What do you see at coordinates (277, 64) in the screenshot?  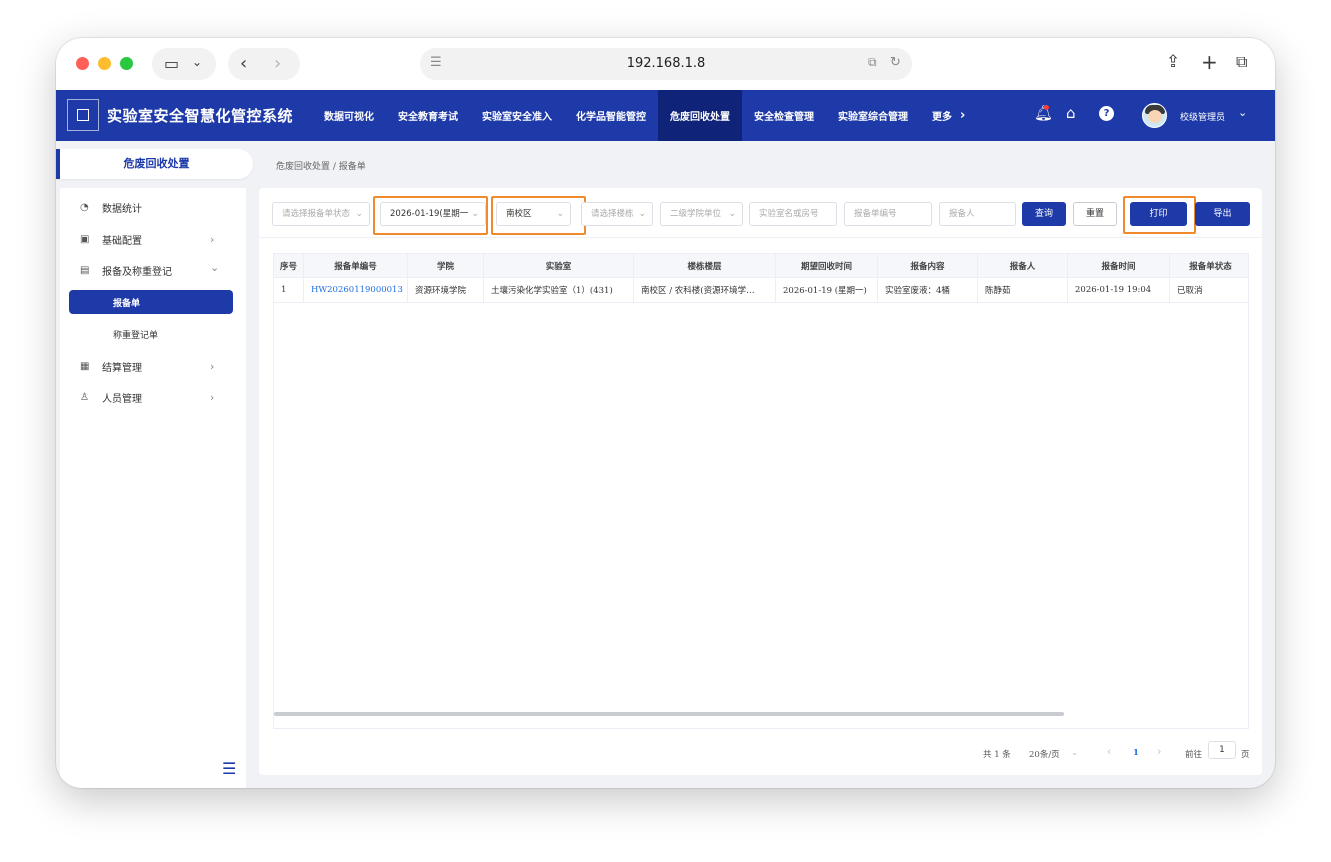 I see `forward-icon: ›` at bounding box center [277, 64].